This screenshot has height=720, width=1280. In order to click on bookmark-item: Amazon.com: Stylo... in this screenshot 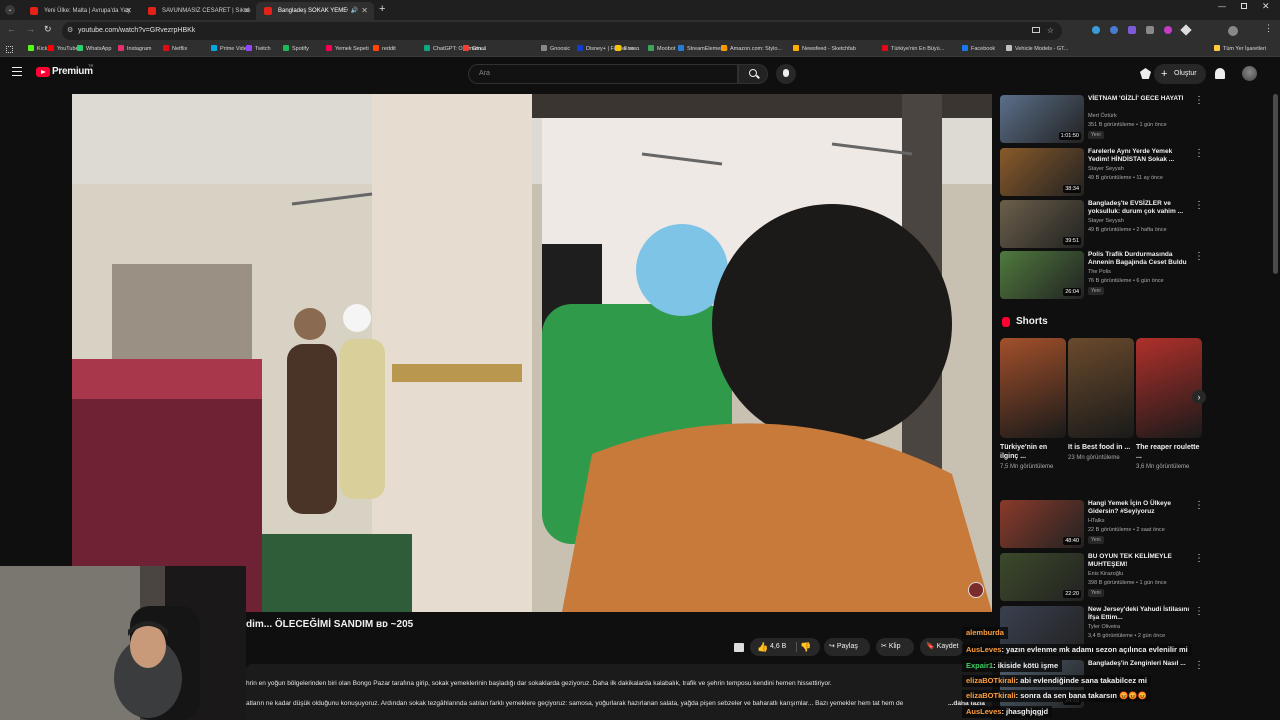, I will do `click(751, 48)`.